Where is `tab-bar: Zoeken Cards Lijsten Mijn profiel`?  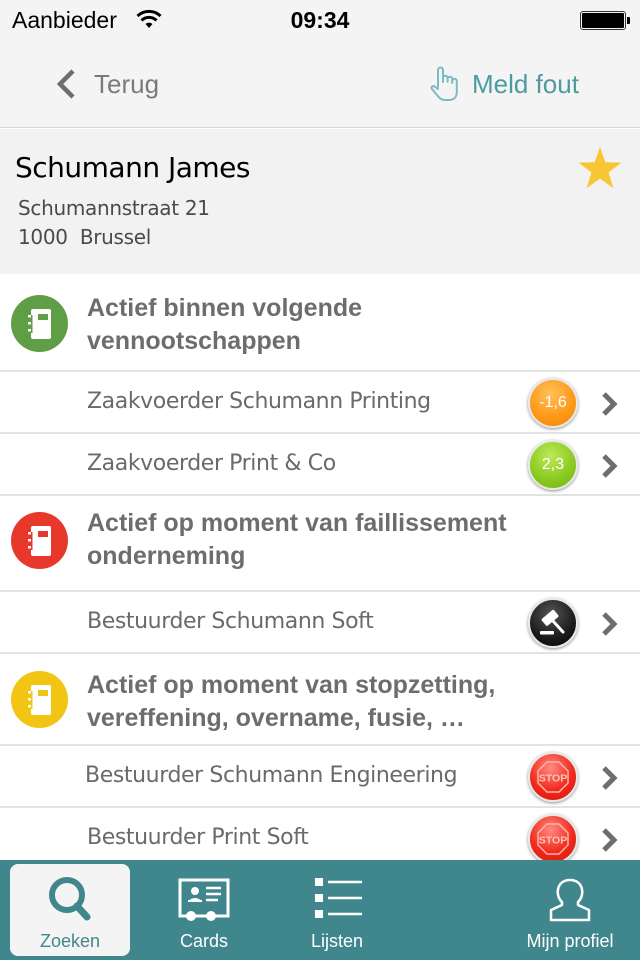
tab-bar: Zoeken Cards Lijsten Mijn profiel is located at coordinates (320, 910).